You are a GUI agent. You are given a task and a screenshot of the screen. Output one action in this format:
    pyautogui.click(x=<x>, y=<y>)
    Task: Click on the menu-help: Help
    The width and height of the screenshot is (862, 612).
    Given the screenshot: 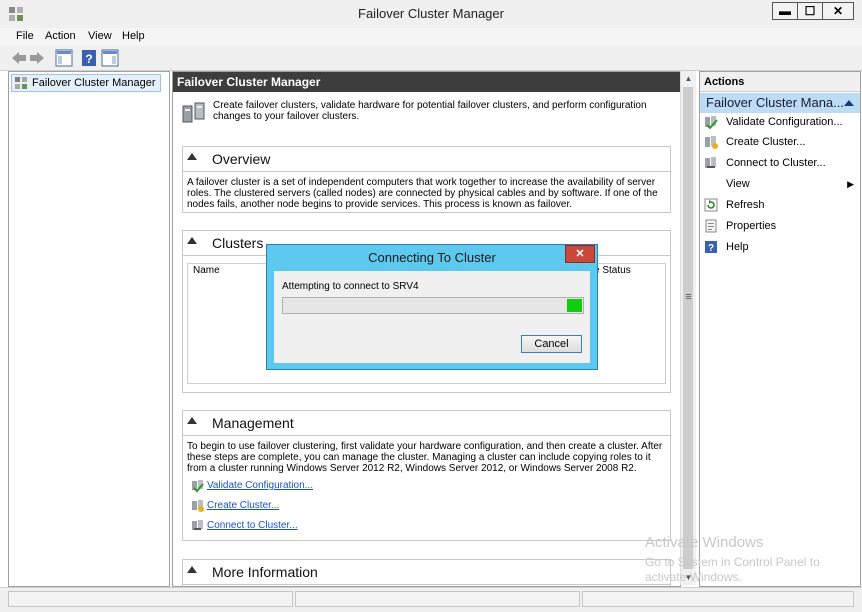 What is the action you would take?
    pyautogui.click(x=133, y=36)
    